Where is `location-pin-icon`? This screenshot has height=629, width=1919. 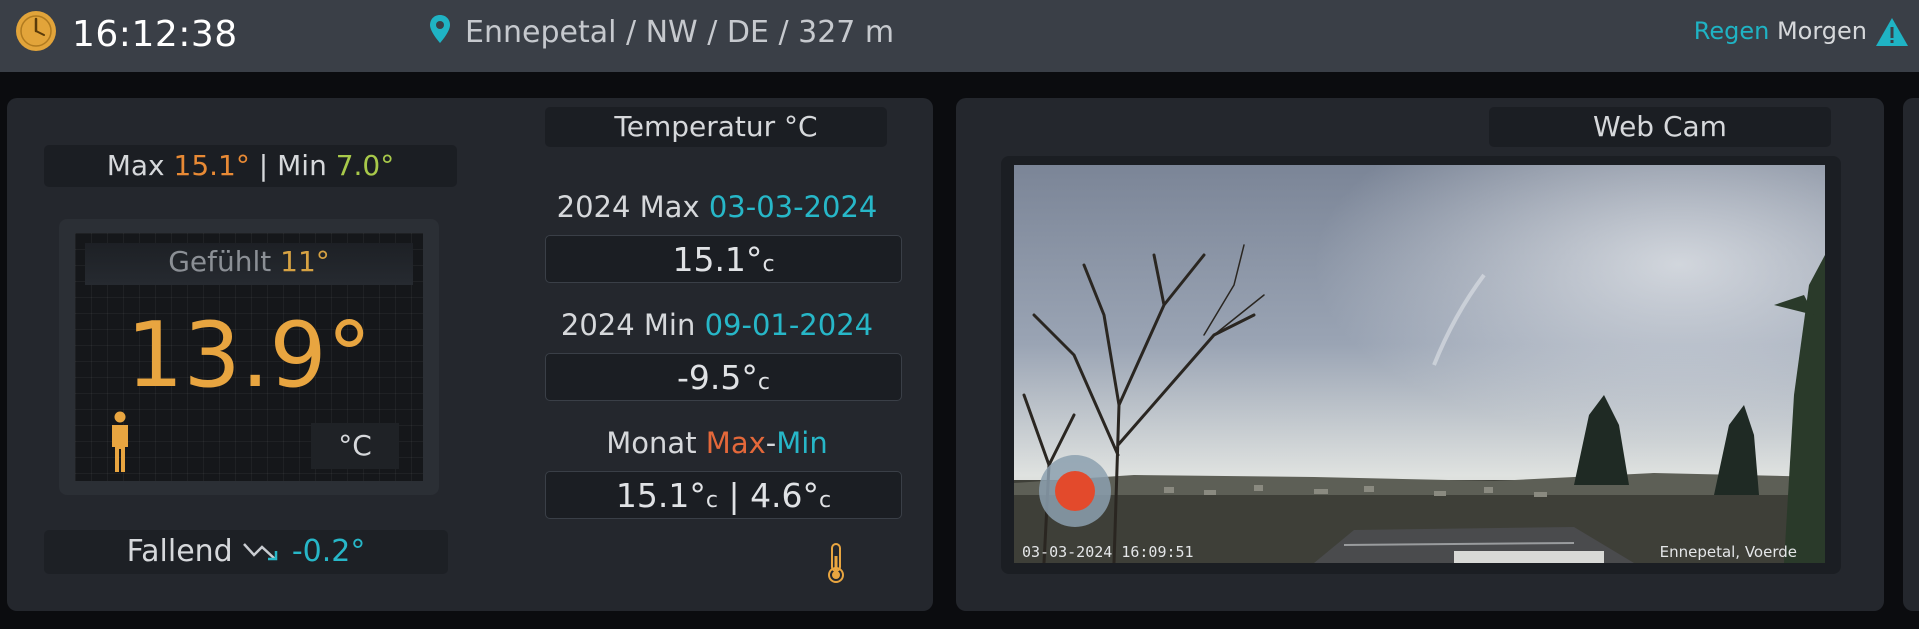
location-pin-icon is located at coordinates (440, 29).